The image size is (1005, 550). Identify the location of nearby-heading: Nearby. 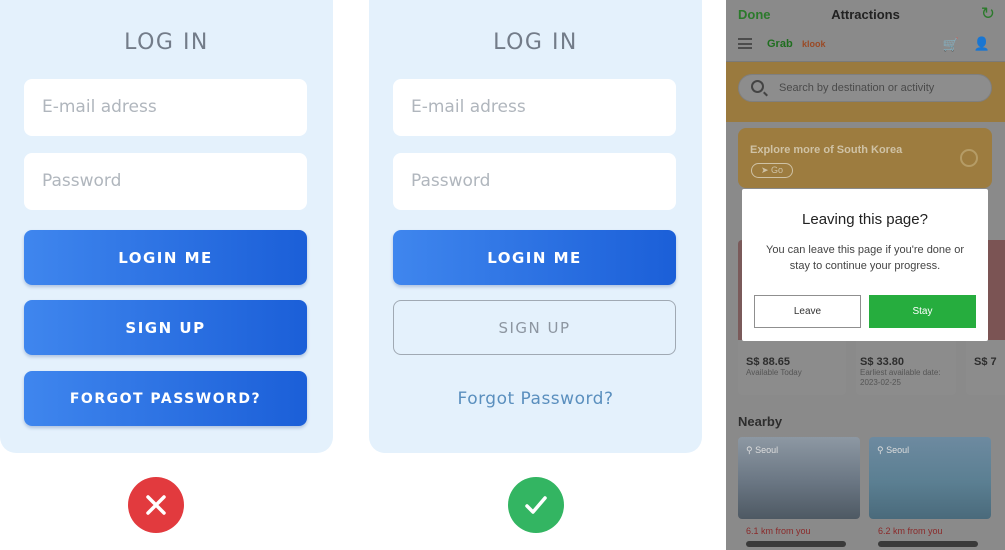
(760, 421).